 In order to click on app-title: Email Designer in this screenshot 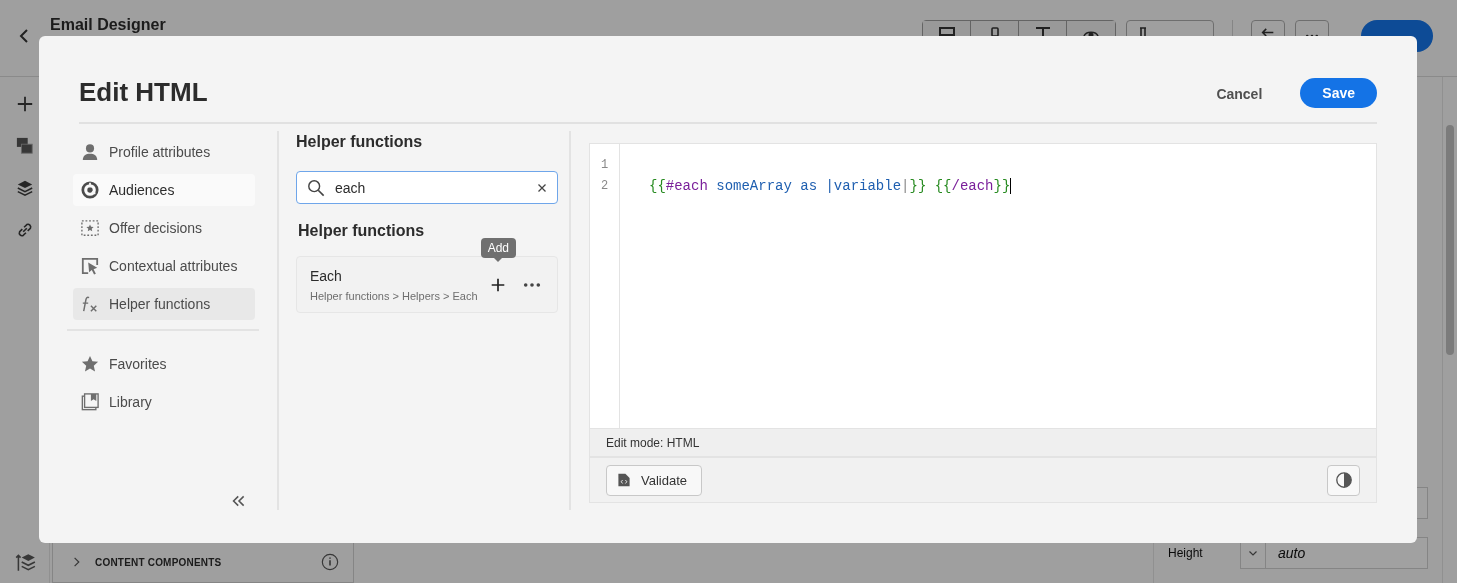, I will do `click(108, 25)`.